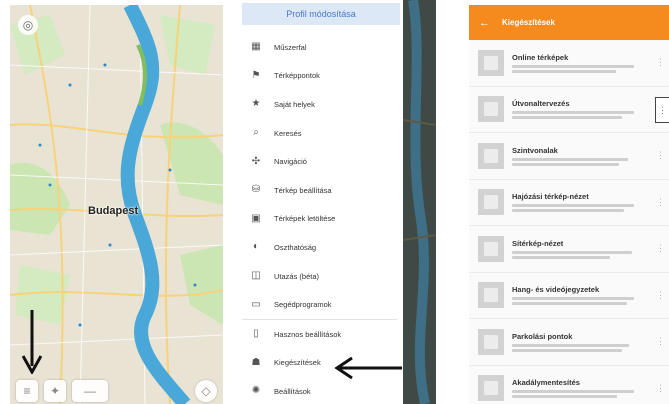 The width and height of the screenshot is (669, 404). I want to click on back-arrow-icon: ←, so click(484, 23).